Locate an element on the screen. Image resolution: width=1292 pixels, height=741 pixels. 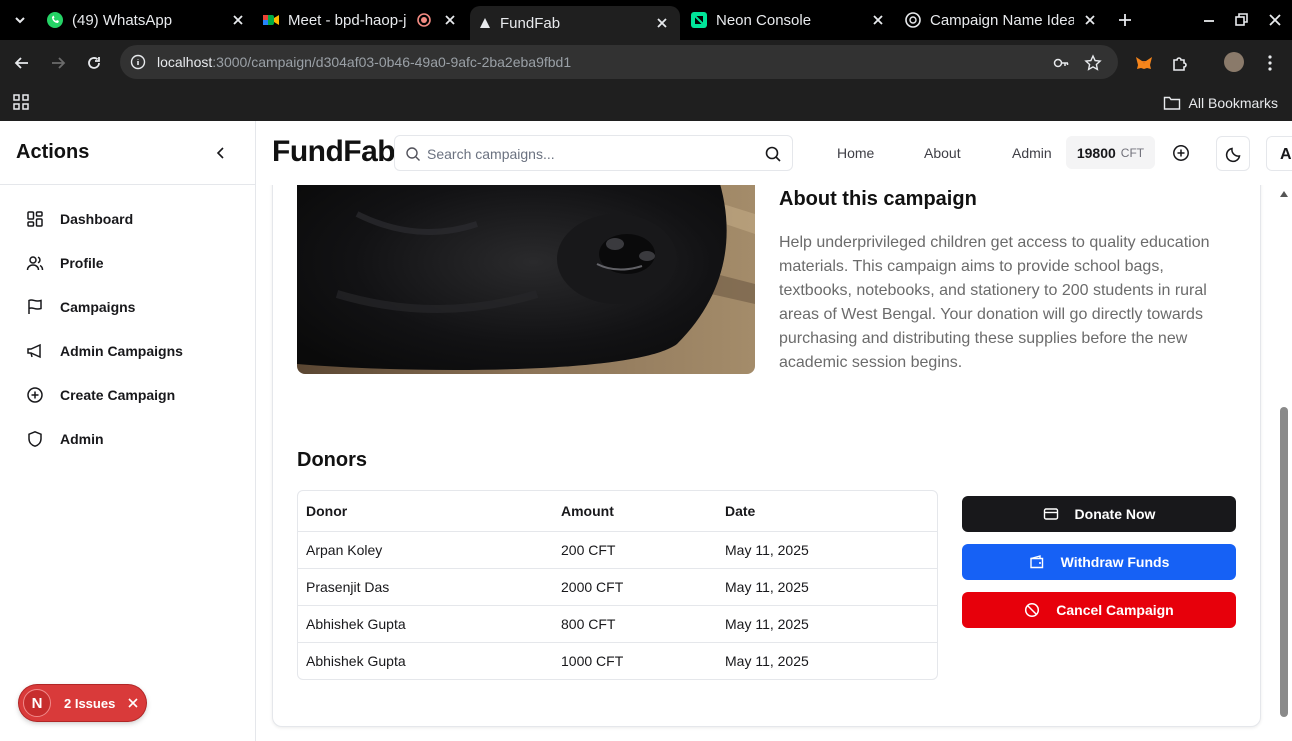
apps-grid-icon is located at coordinates (21, 102).